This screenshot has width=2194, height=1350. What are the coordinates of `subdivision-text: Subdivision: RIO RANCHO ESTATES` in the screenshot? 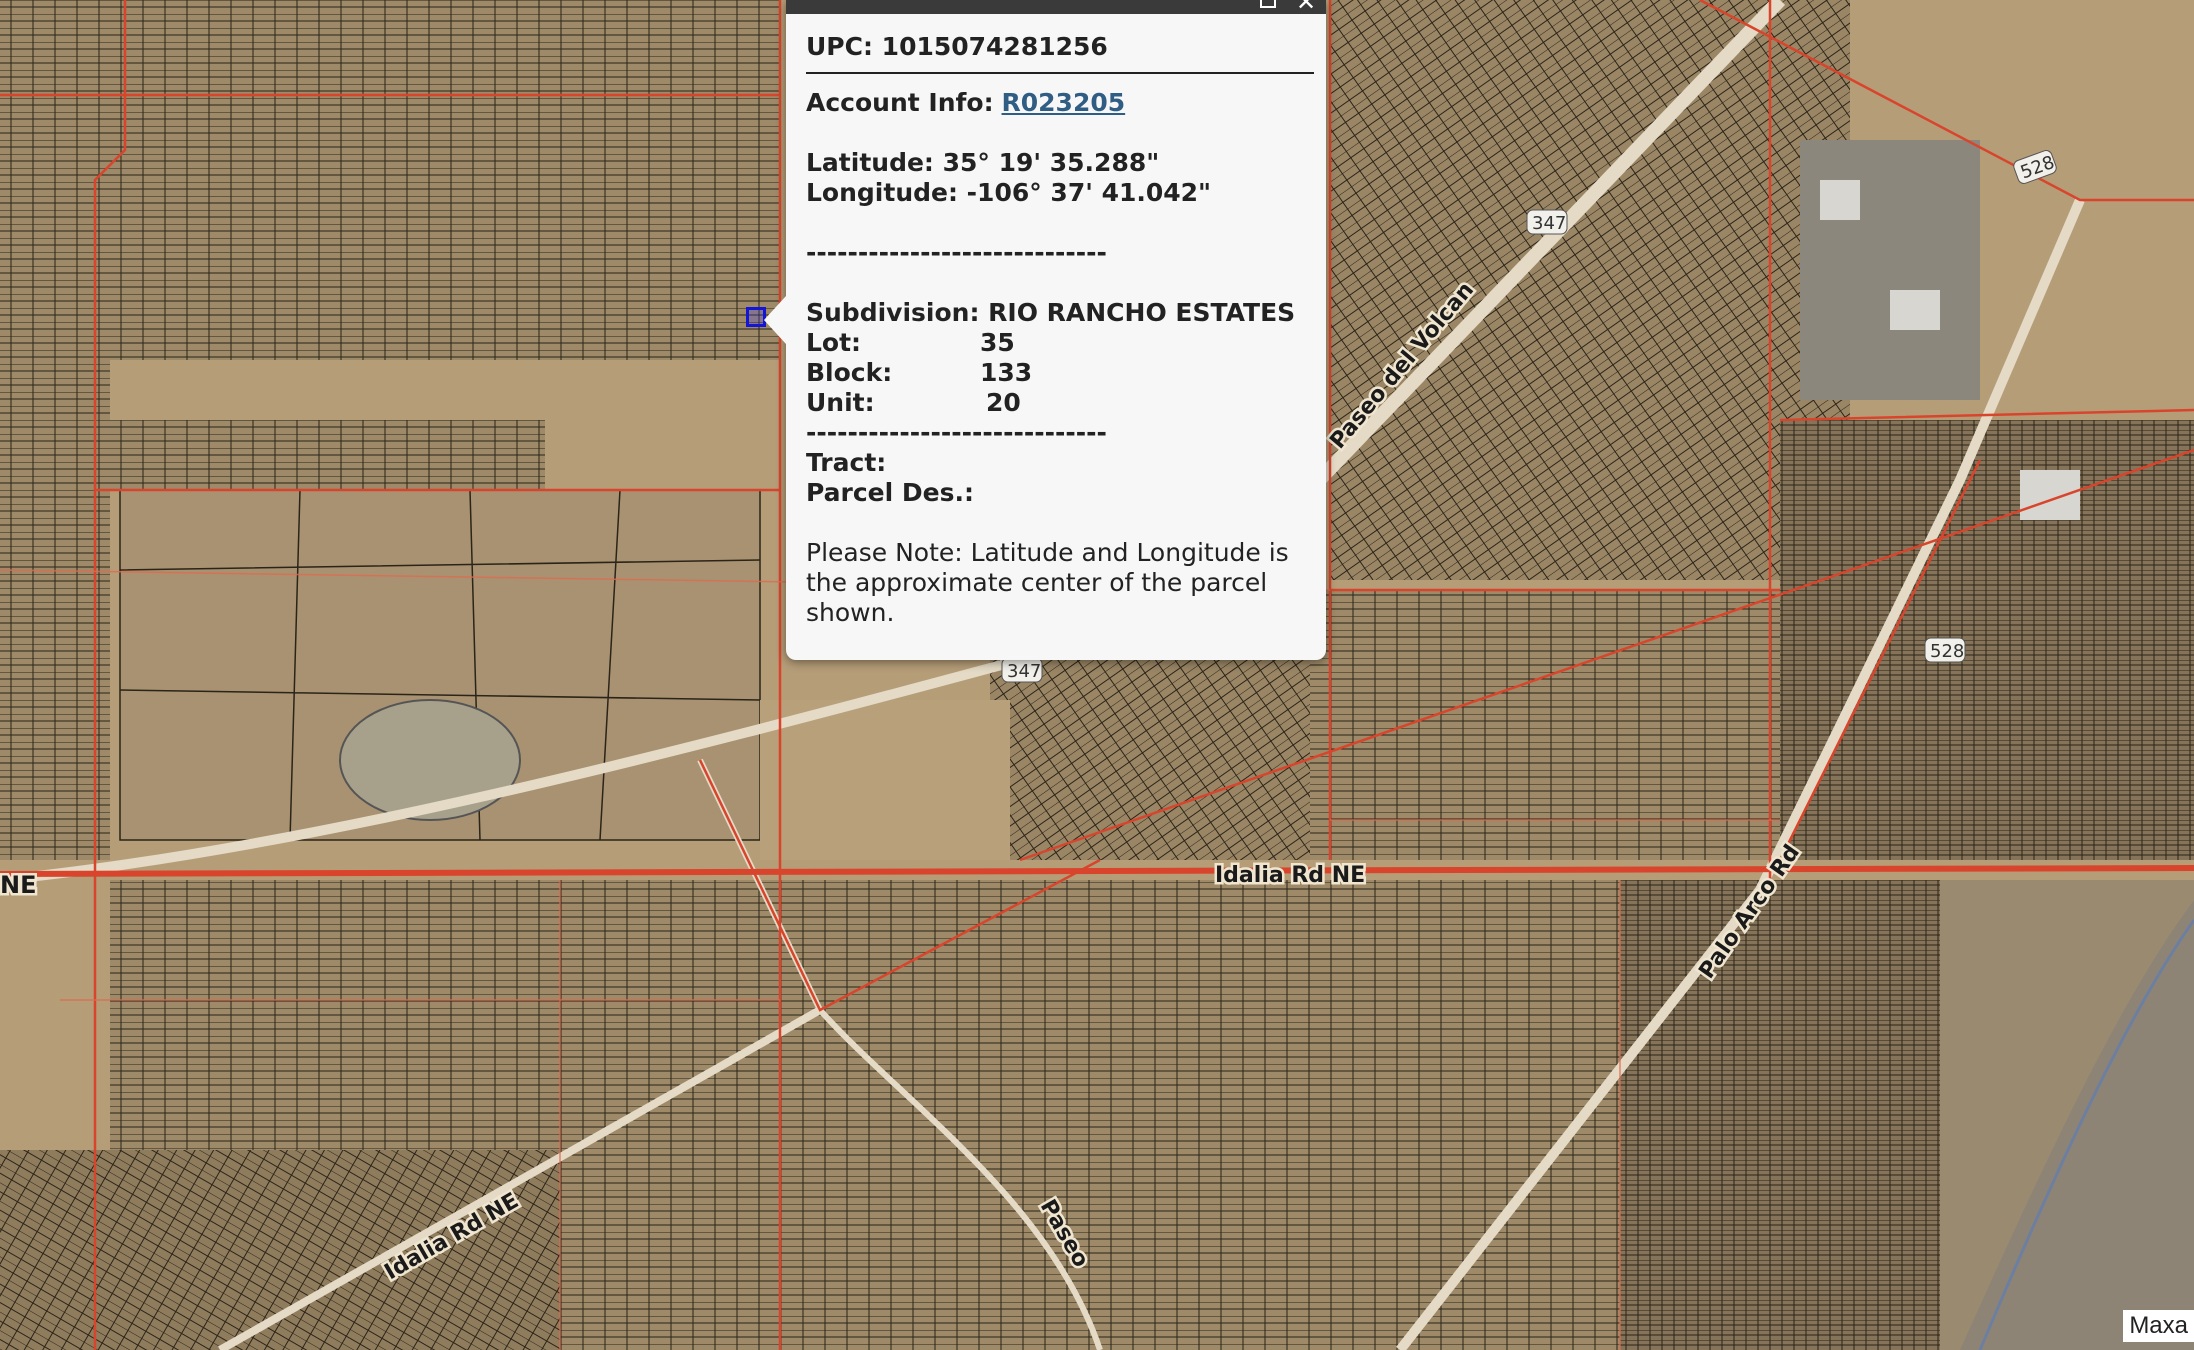 It's located at (1051, 312).